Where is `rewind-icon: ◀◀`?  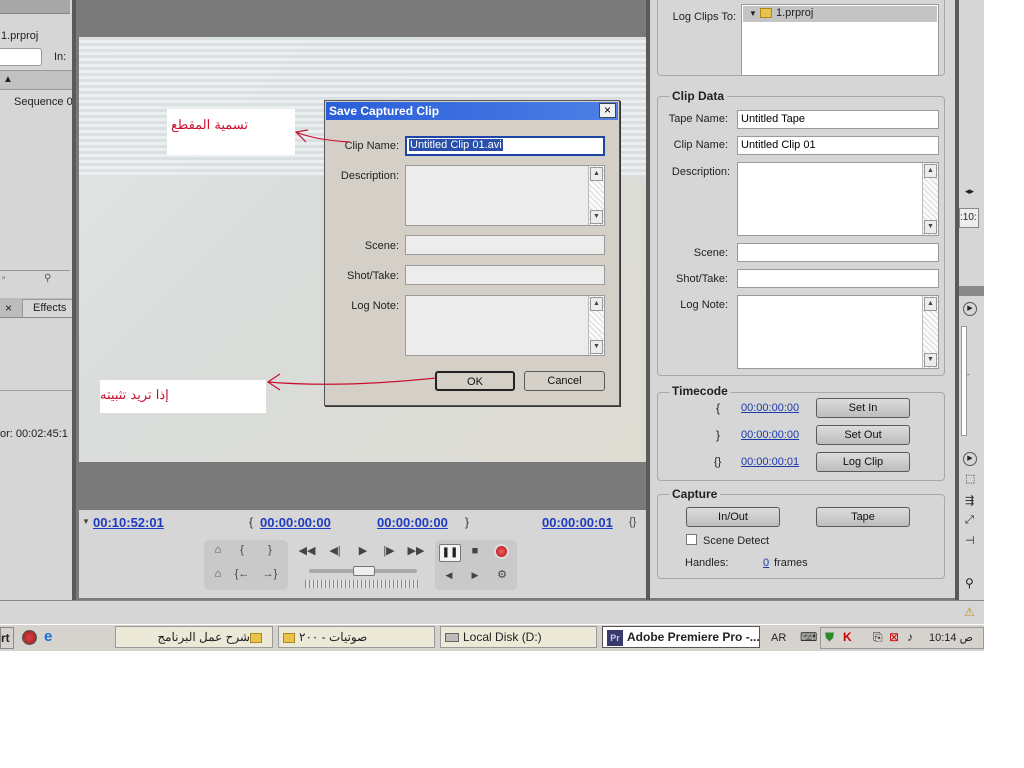
rewind-icon: ◀◀ is located at coordinates (307, 550).